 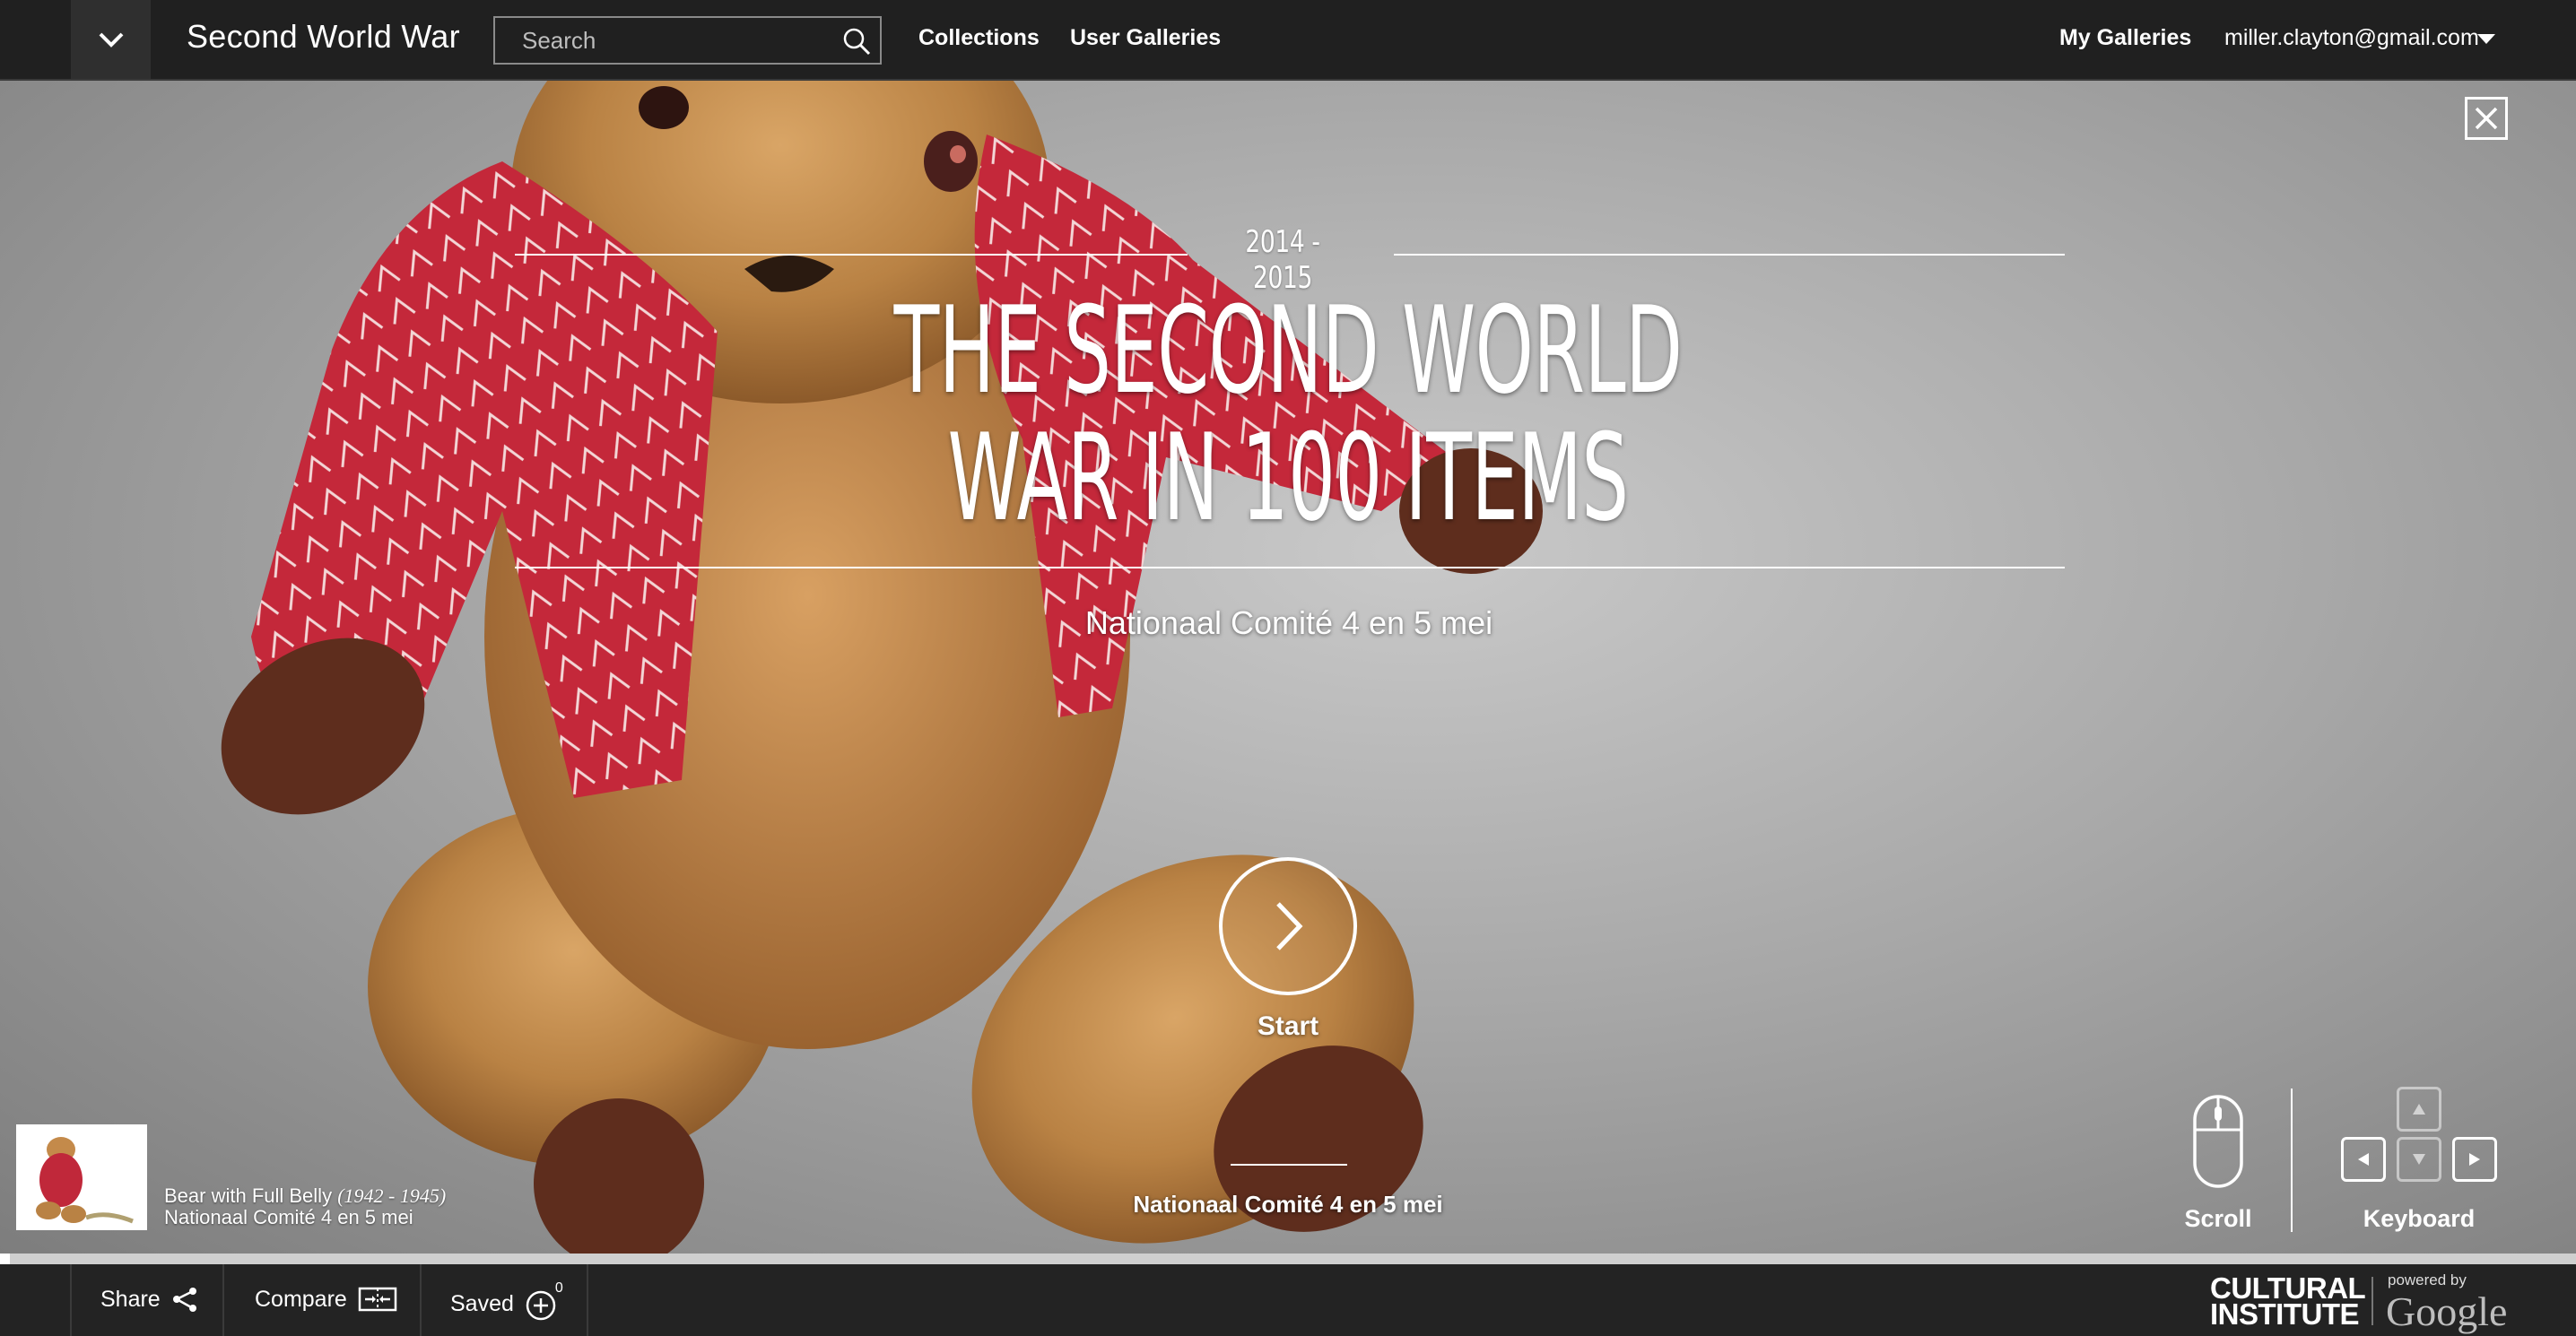 I want to click on key-left, so click(x=2363, y=1159).